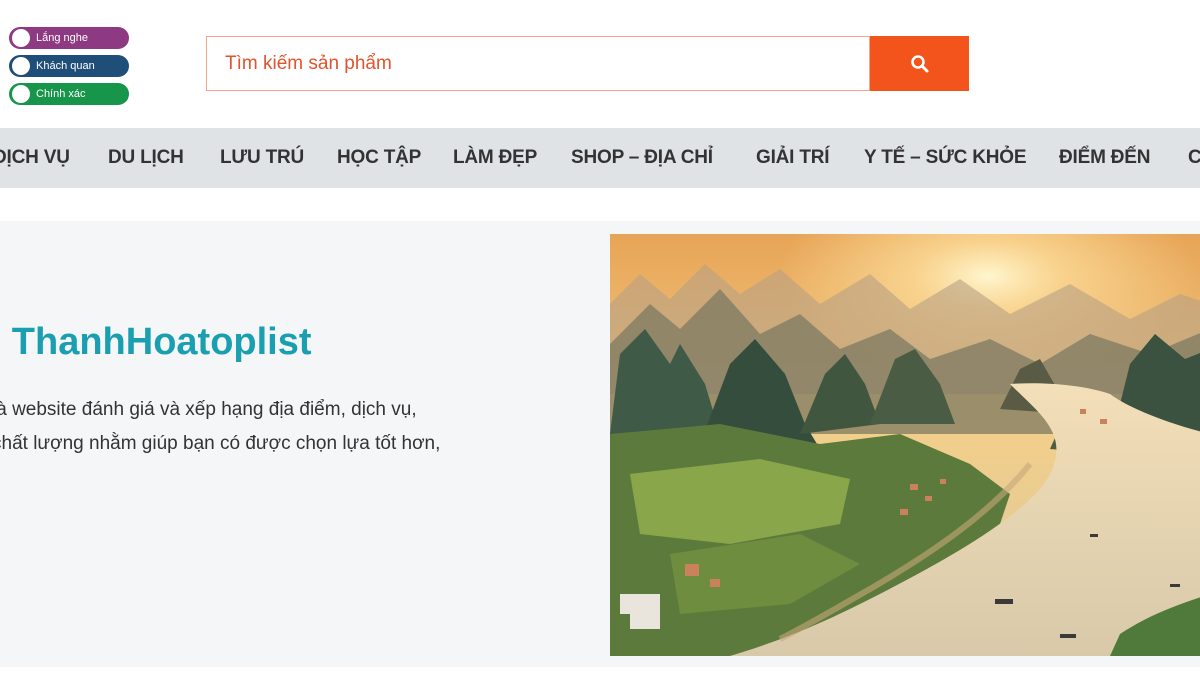  Describe the element at coordinates (793, 158) in the screenshot. I see `nav-item-entertainment: GIẢI TRÍ` at that location.